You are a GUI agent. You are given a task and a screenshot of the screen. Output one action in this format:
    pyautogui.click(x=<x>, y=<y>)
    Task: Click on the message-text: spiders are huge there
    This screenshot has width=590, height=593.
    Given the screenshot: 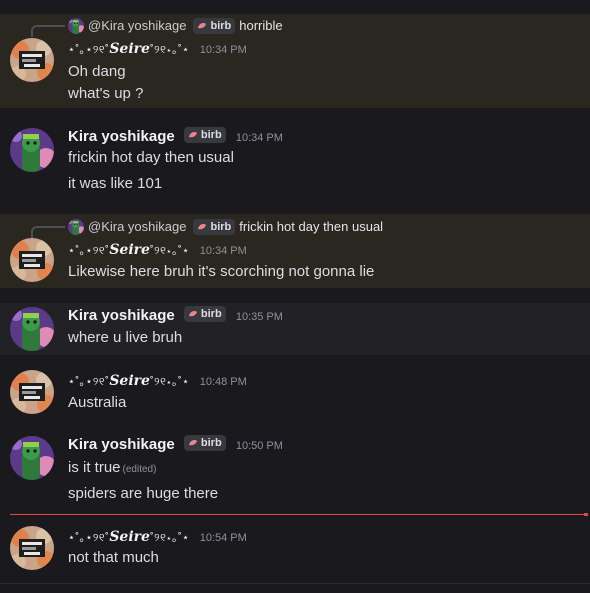 What is the action you would take?
    pyautogui.click(x=143, y=493)
    